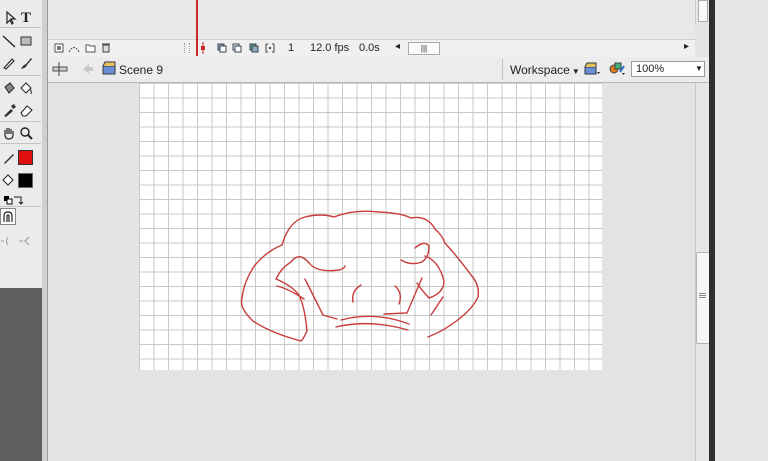  I want to click on workspace-menu: Workspace ▼, so click(545, 70).